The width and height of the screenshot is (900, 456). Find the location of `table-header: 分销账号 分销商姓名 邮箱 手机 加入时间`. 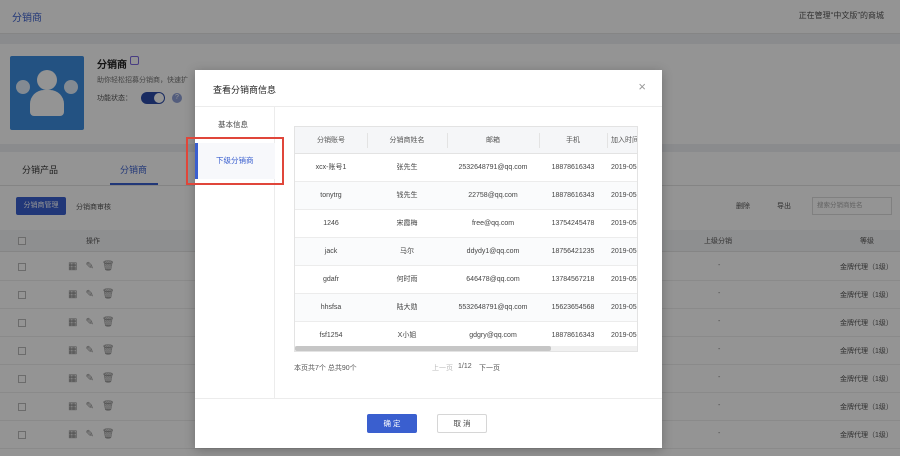

table-header: 分销账号 分销商姓名 邮箱 手机 加入时间 is located at coordinates (466, 140).